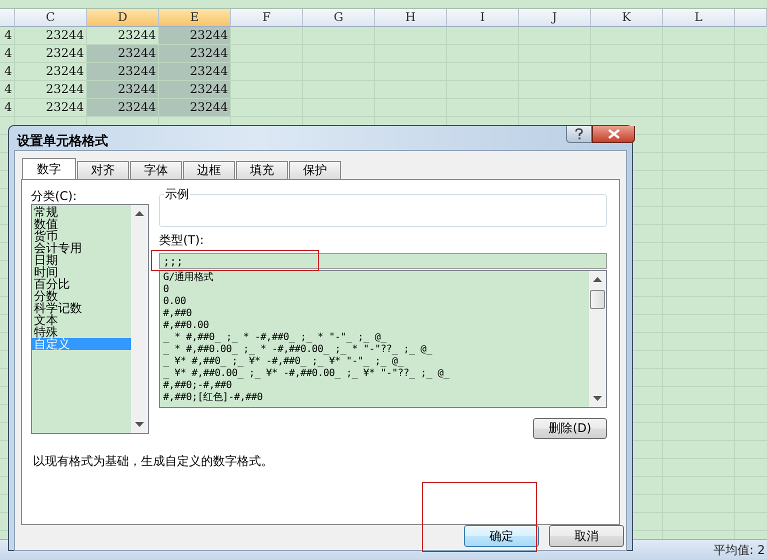  Describe the element at coordinates (82, 296) in the screenshot. I see `list-item: 分数` at that location.